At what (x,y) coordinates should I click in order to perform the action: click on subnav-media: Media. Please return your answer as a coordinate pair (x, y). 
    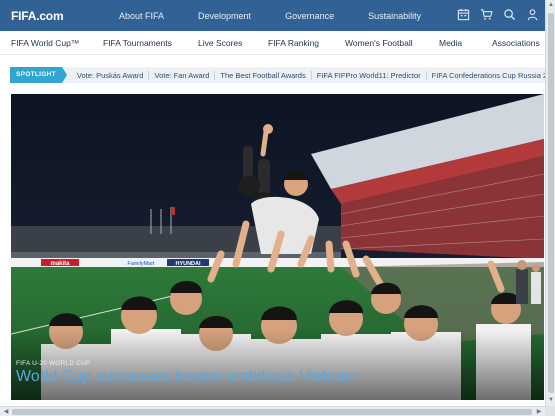
    Looking at the image, I should click on (450, 43).